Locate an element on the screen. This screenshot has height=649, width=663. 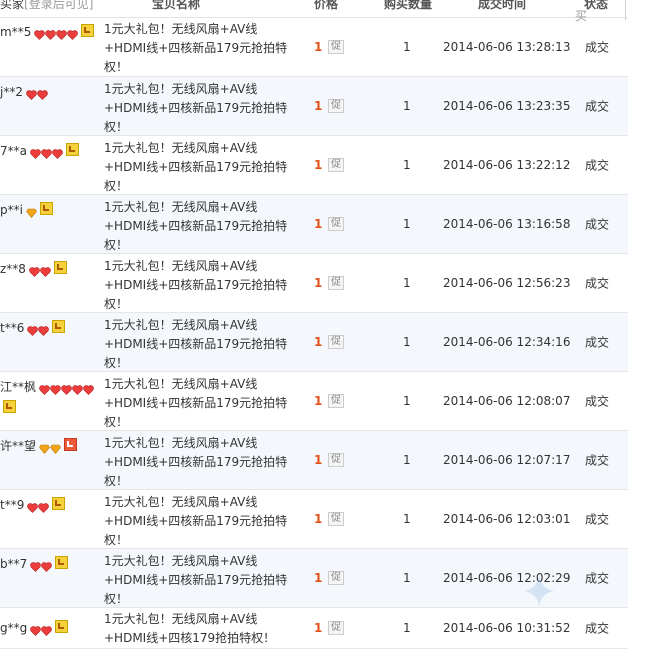
item-title-link: 1元大礼包！无线风扇+AV线+HDMI线+四核179抢拍特权！ is located at coordinates (199, 629).